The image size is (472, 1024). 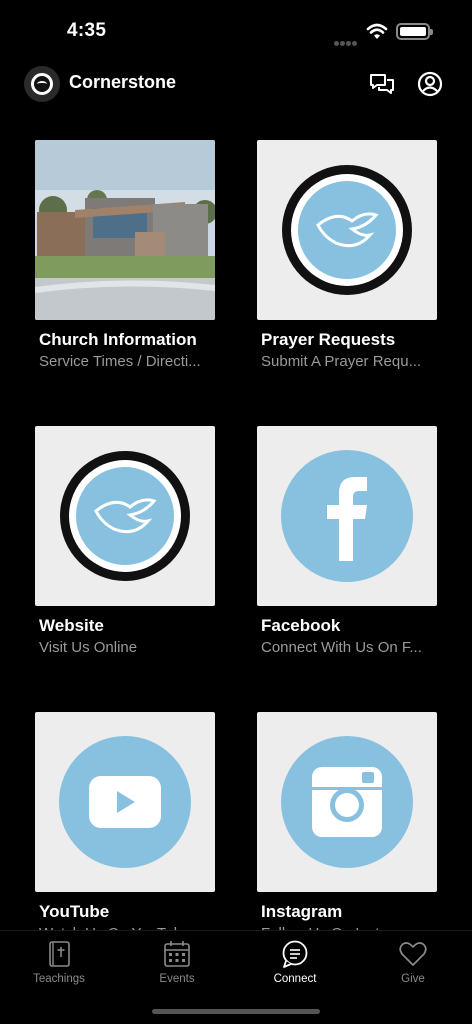 What do you see at coordinates (302, 911) in the screenshot?
I see `tile-title: Instagram` at bounding box center [302, 911].